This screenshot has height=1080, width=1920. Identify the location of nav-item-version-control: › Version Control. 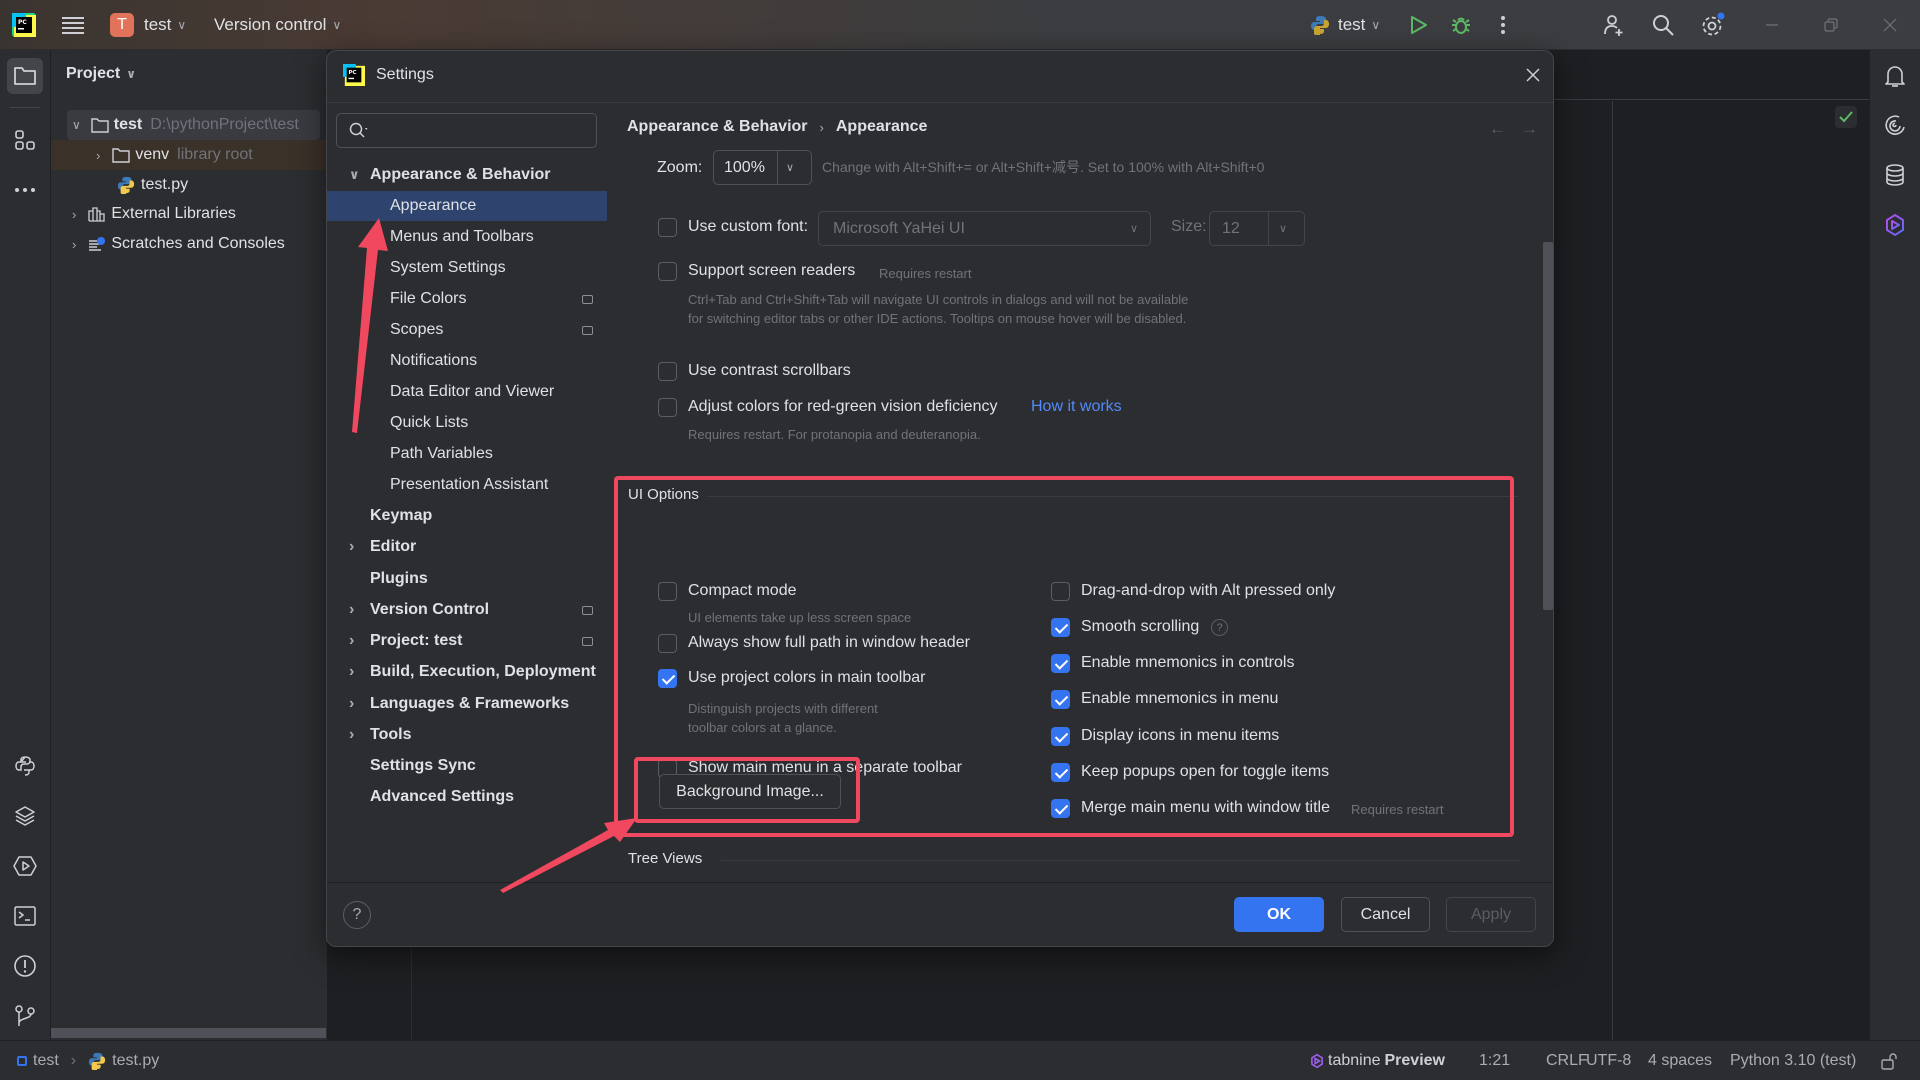
(467, 610).